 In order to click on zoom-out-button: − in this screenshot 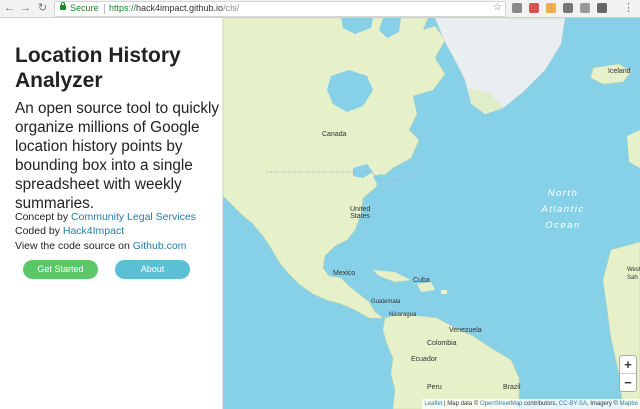, I will do `click(628, 382)`.